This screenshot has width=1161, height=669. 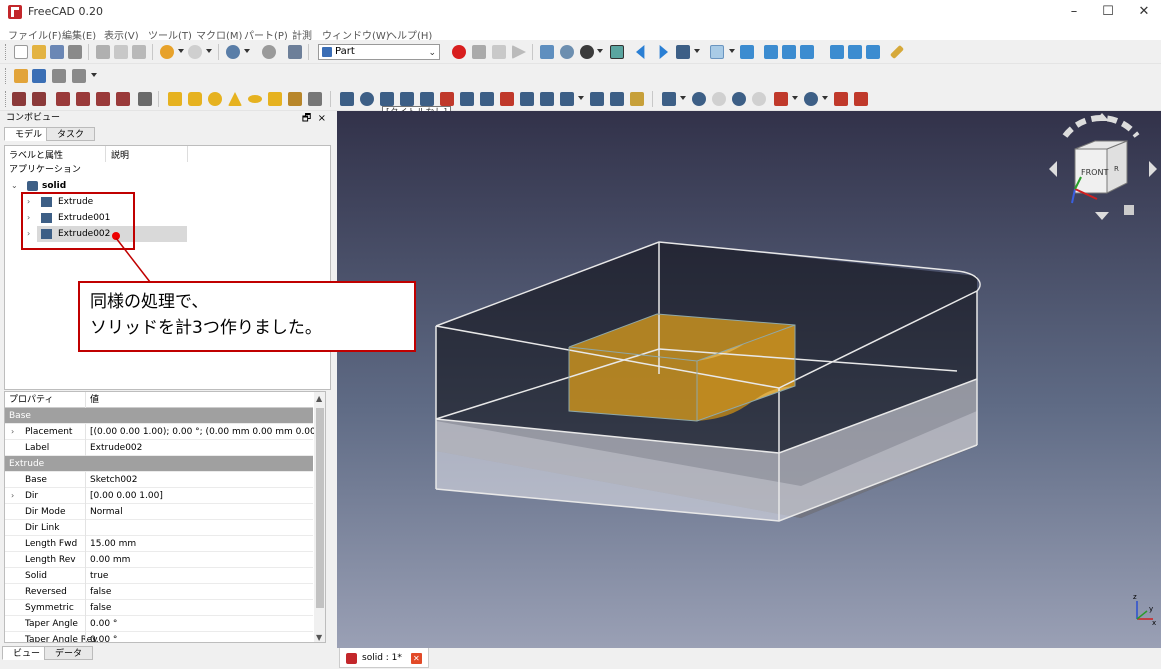 I want to click on callout-line, so click(x=133, y=260).